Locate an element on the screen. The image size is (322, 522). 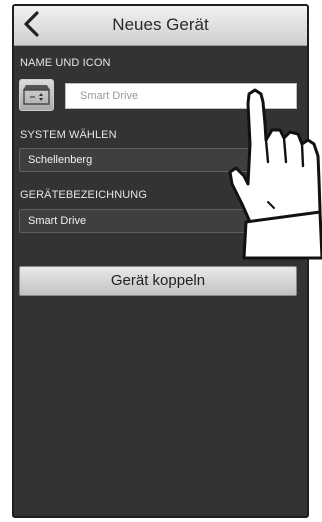
page-title: Neues Gerät is located at coordinates (160, 24).